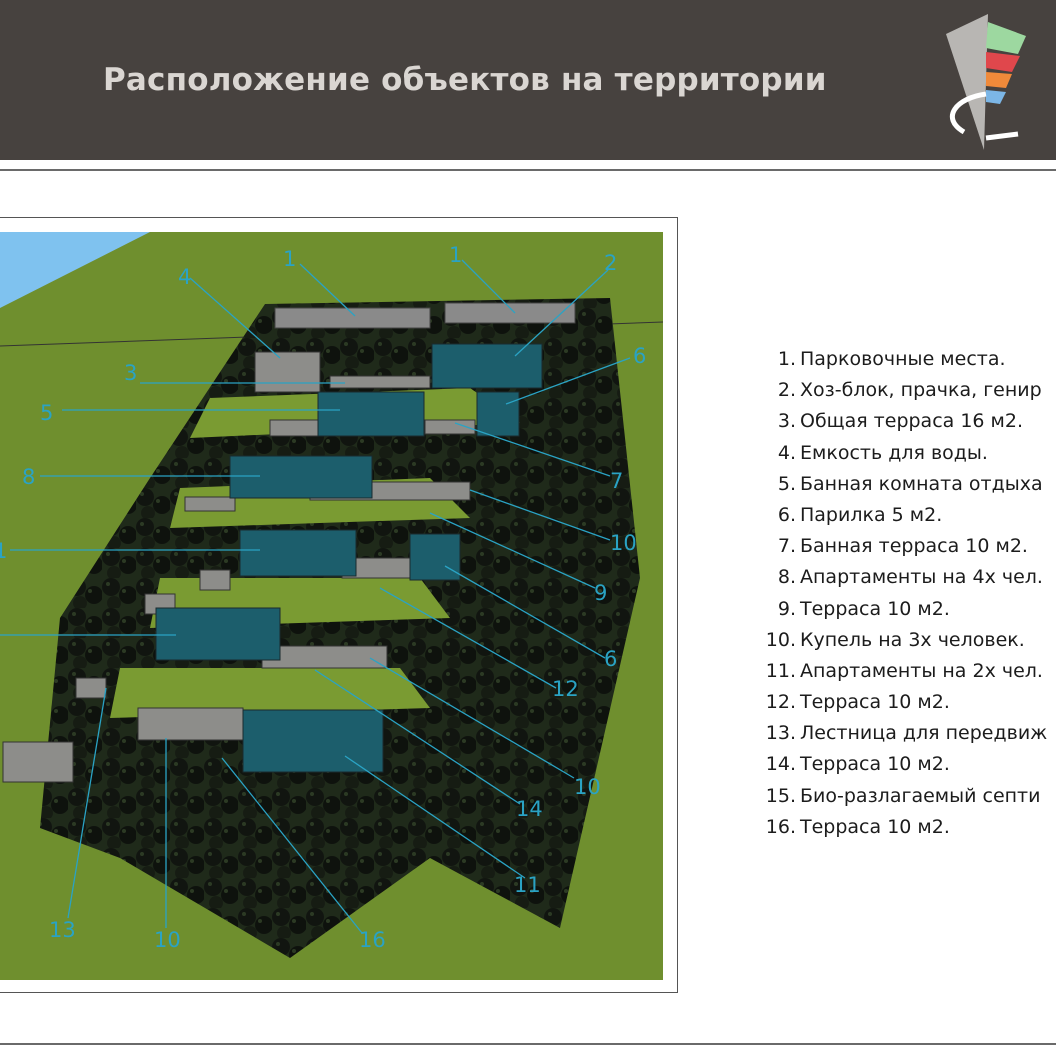 This screenshot has height=1056, width=1056. Describe the element at coordinates (527, 885) in the screenshot. I see `plan-label: 11` at that location.